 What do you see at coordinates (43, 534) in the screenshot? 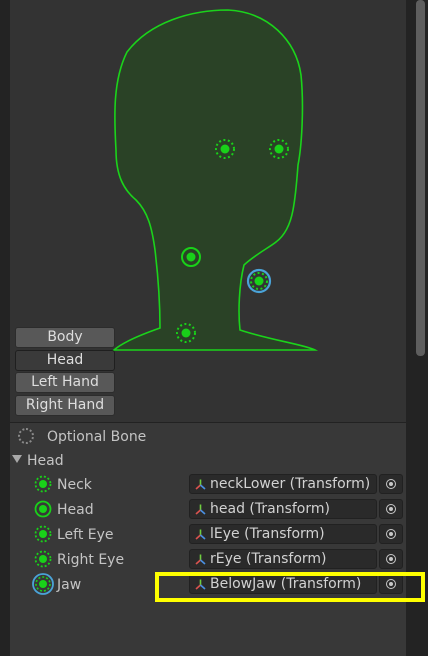
I see `left-eye-bone-status-icon` at bounding box center [43, 534].